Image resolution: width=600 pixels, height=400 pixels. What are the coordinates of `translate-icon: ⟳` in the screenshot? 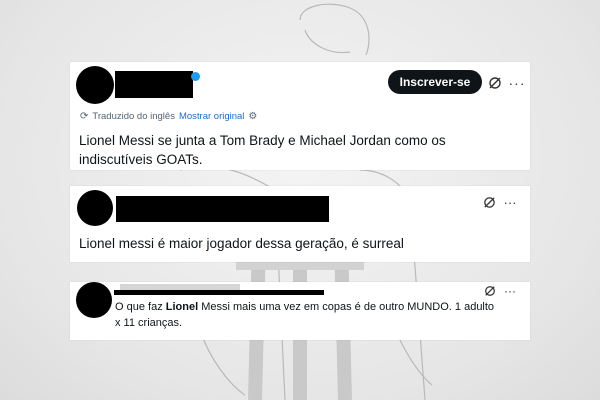 It's located at (84, 116).